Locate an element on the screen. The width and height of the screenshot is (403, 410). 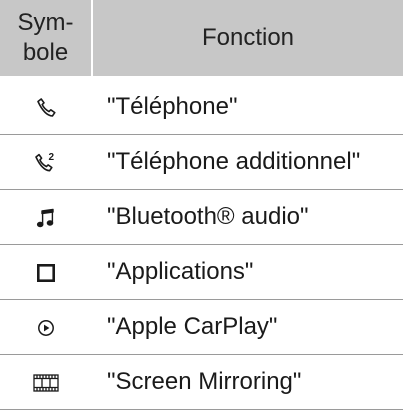
phone-handset-secondary-icon: 2 is located at coordinates (46, 163).